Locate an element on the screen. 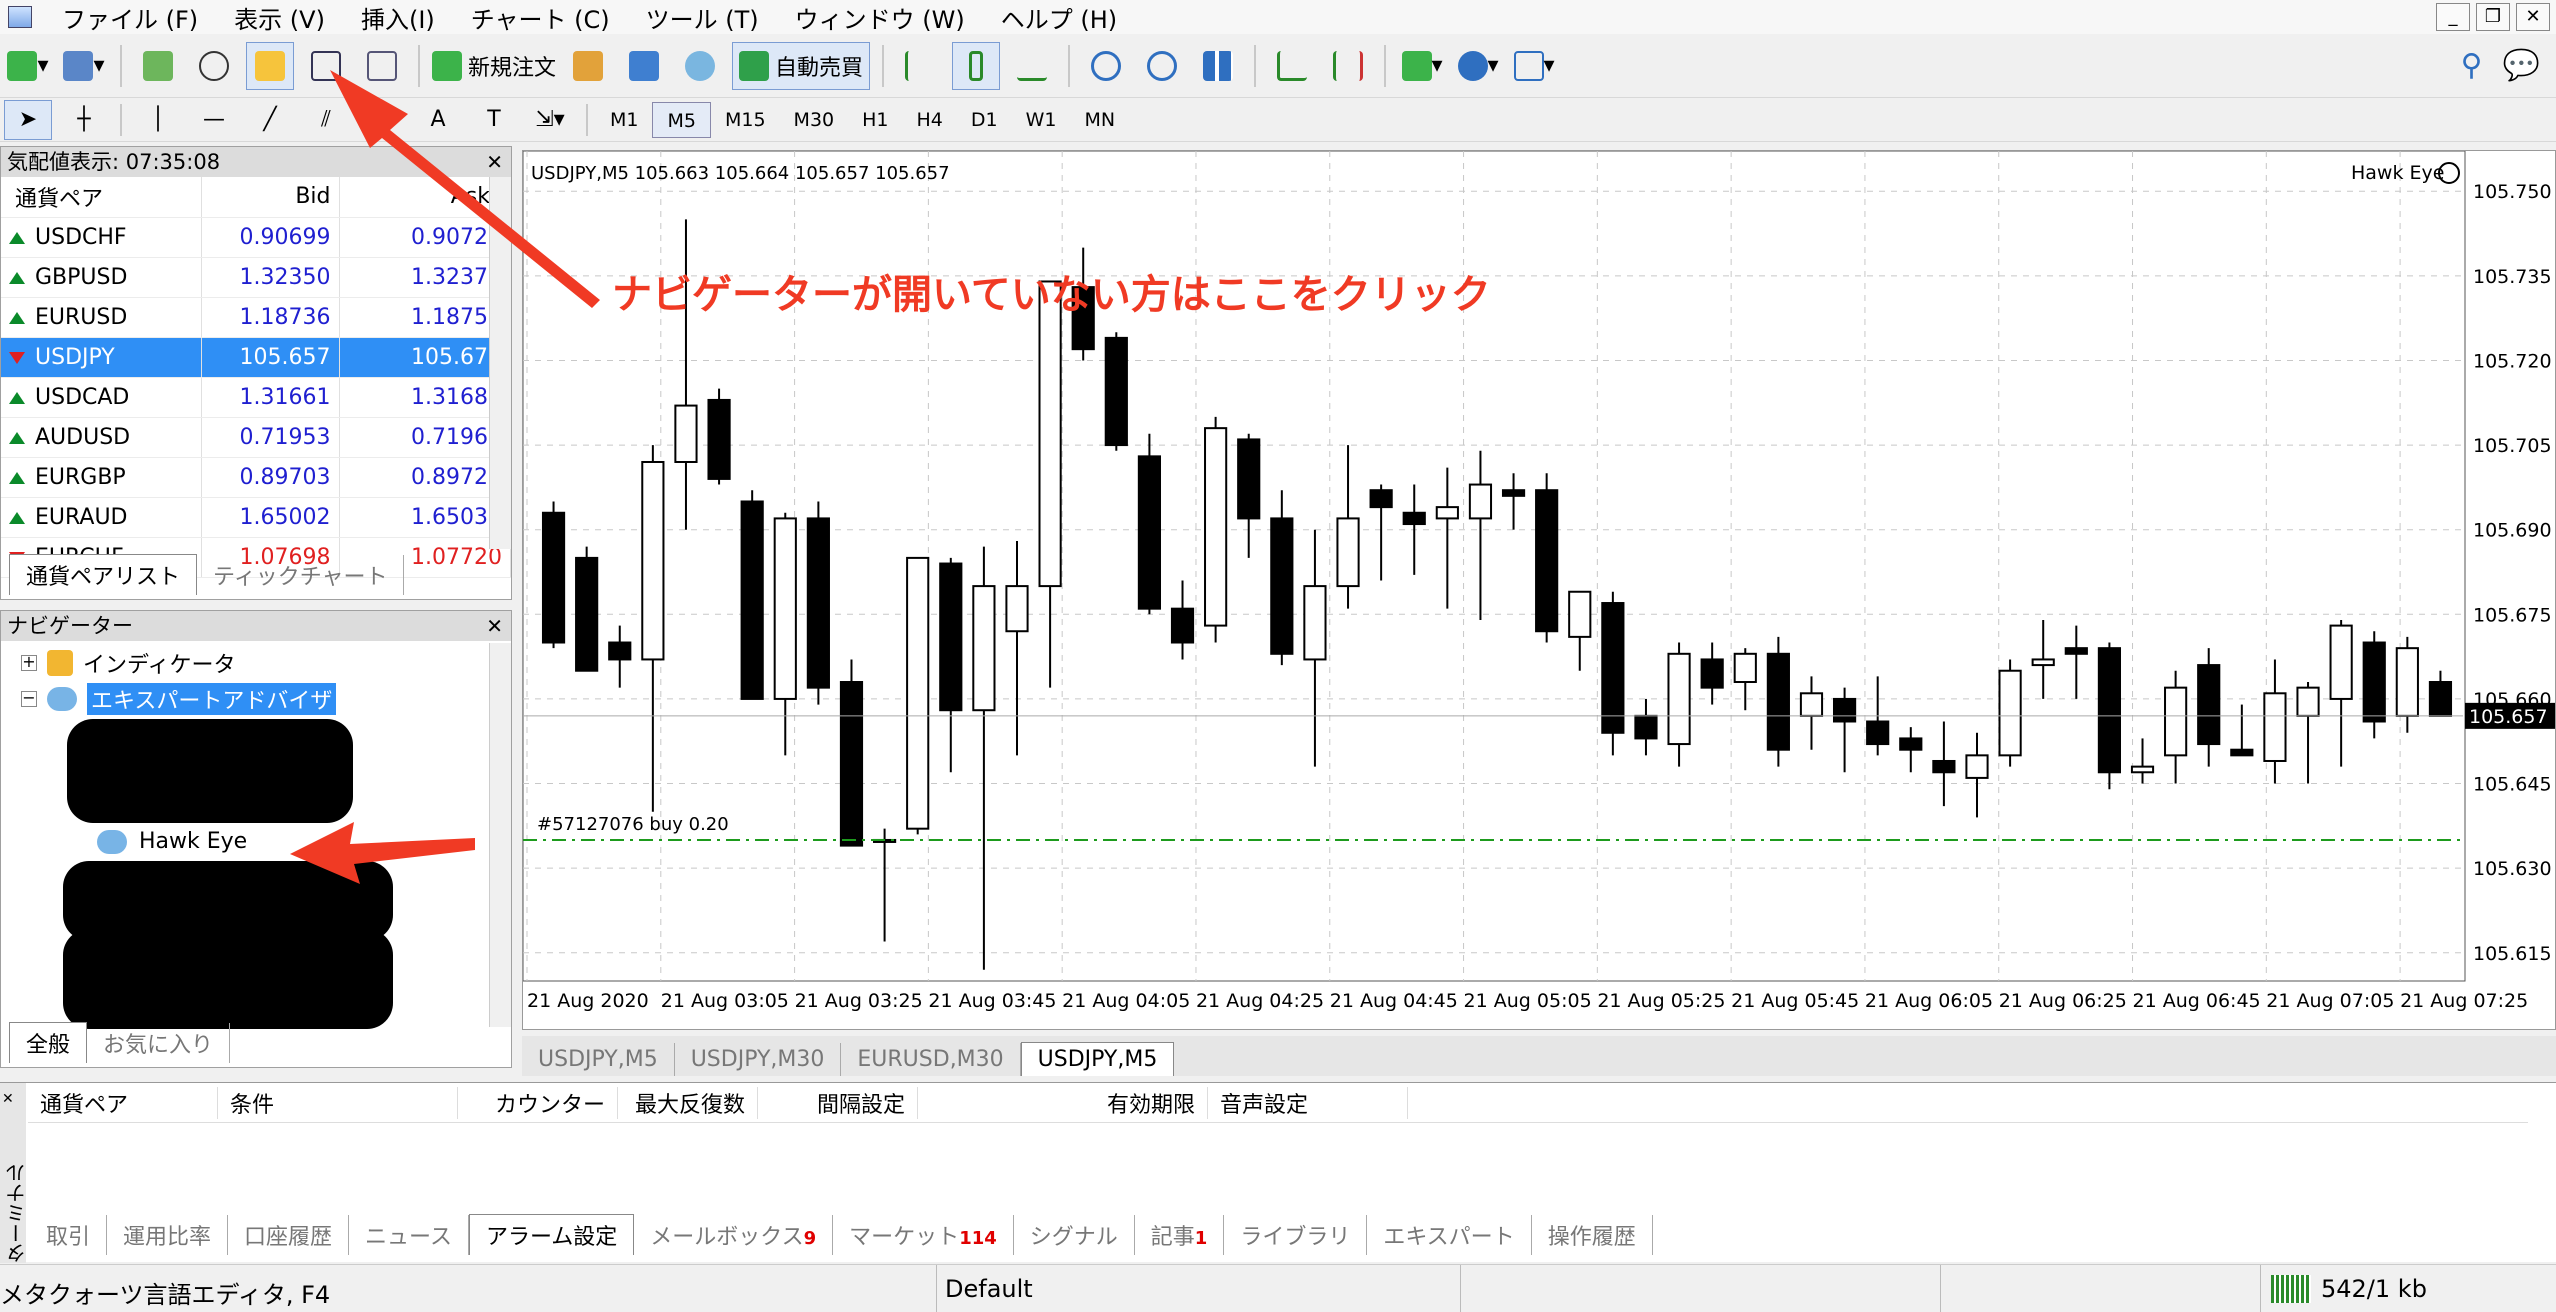  terminal-tab: メールボックス9 is located at coordinates (734, 1235).